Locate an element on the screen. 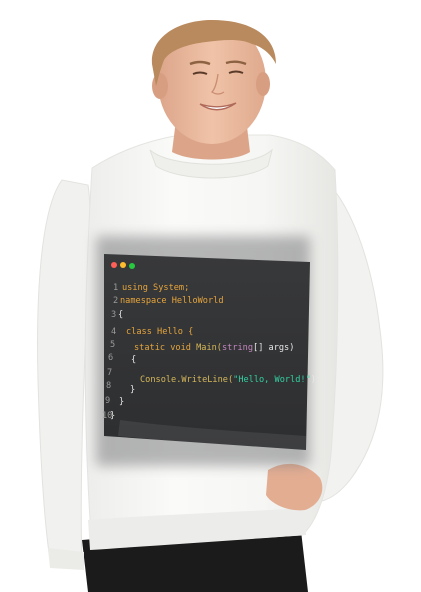  code-line-6: { is located at coordinates (133, 360).